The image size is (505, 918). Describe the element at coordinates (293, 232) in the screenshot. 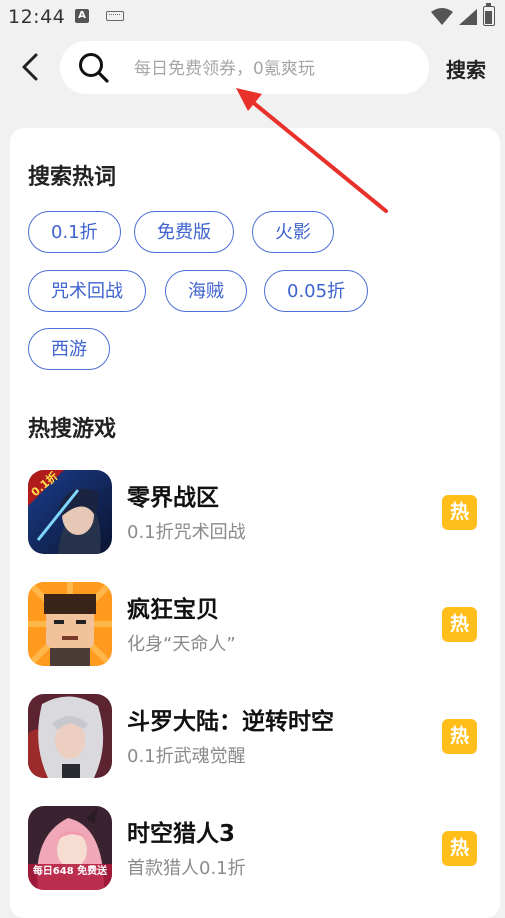

I see `hot-word-chip: 火影` at that location.